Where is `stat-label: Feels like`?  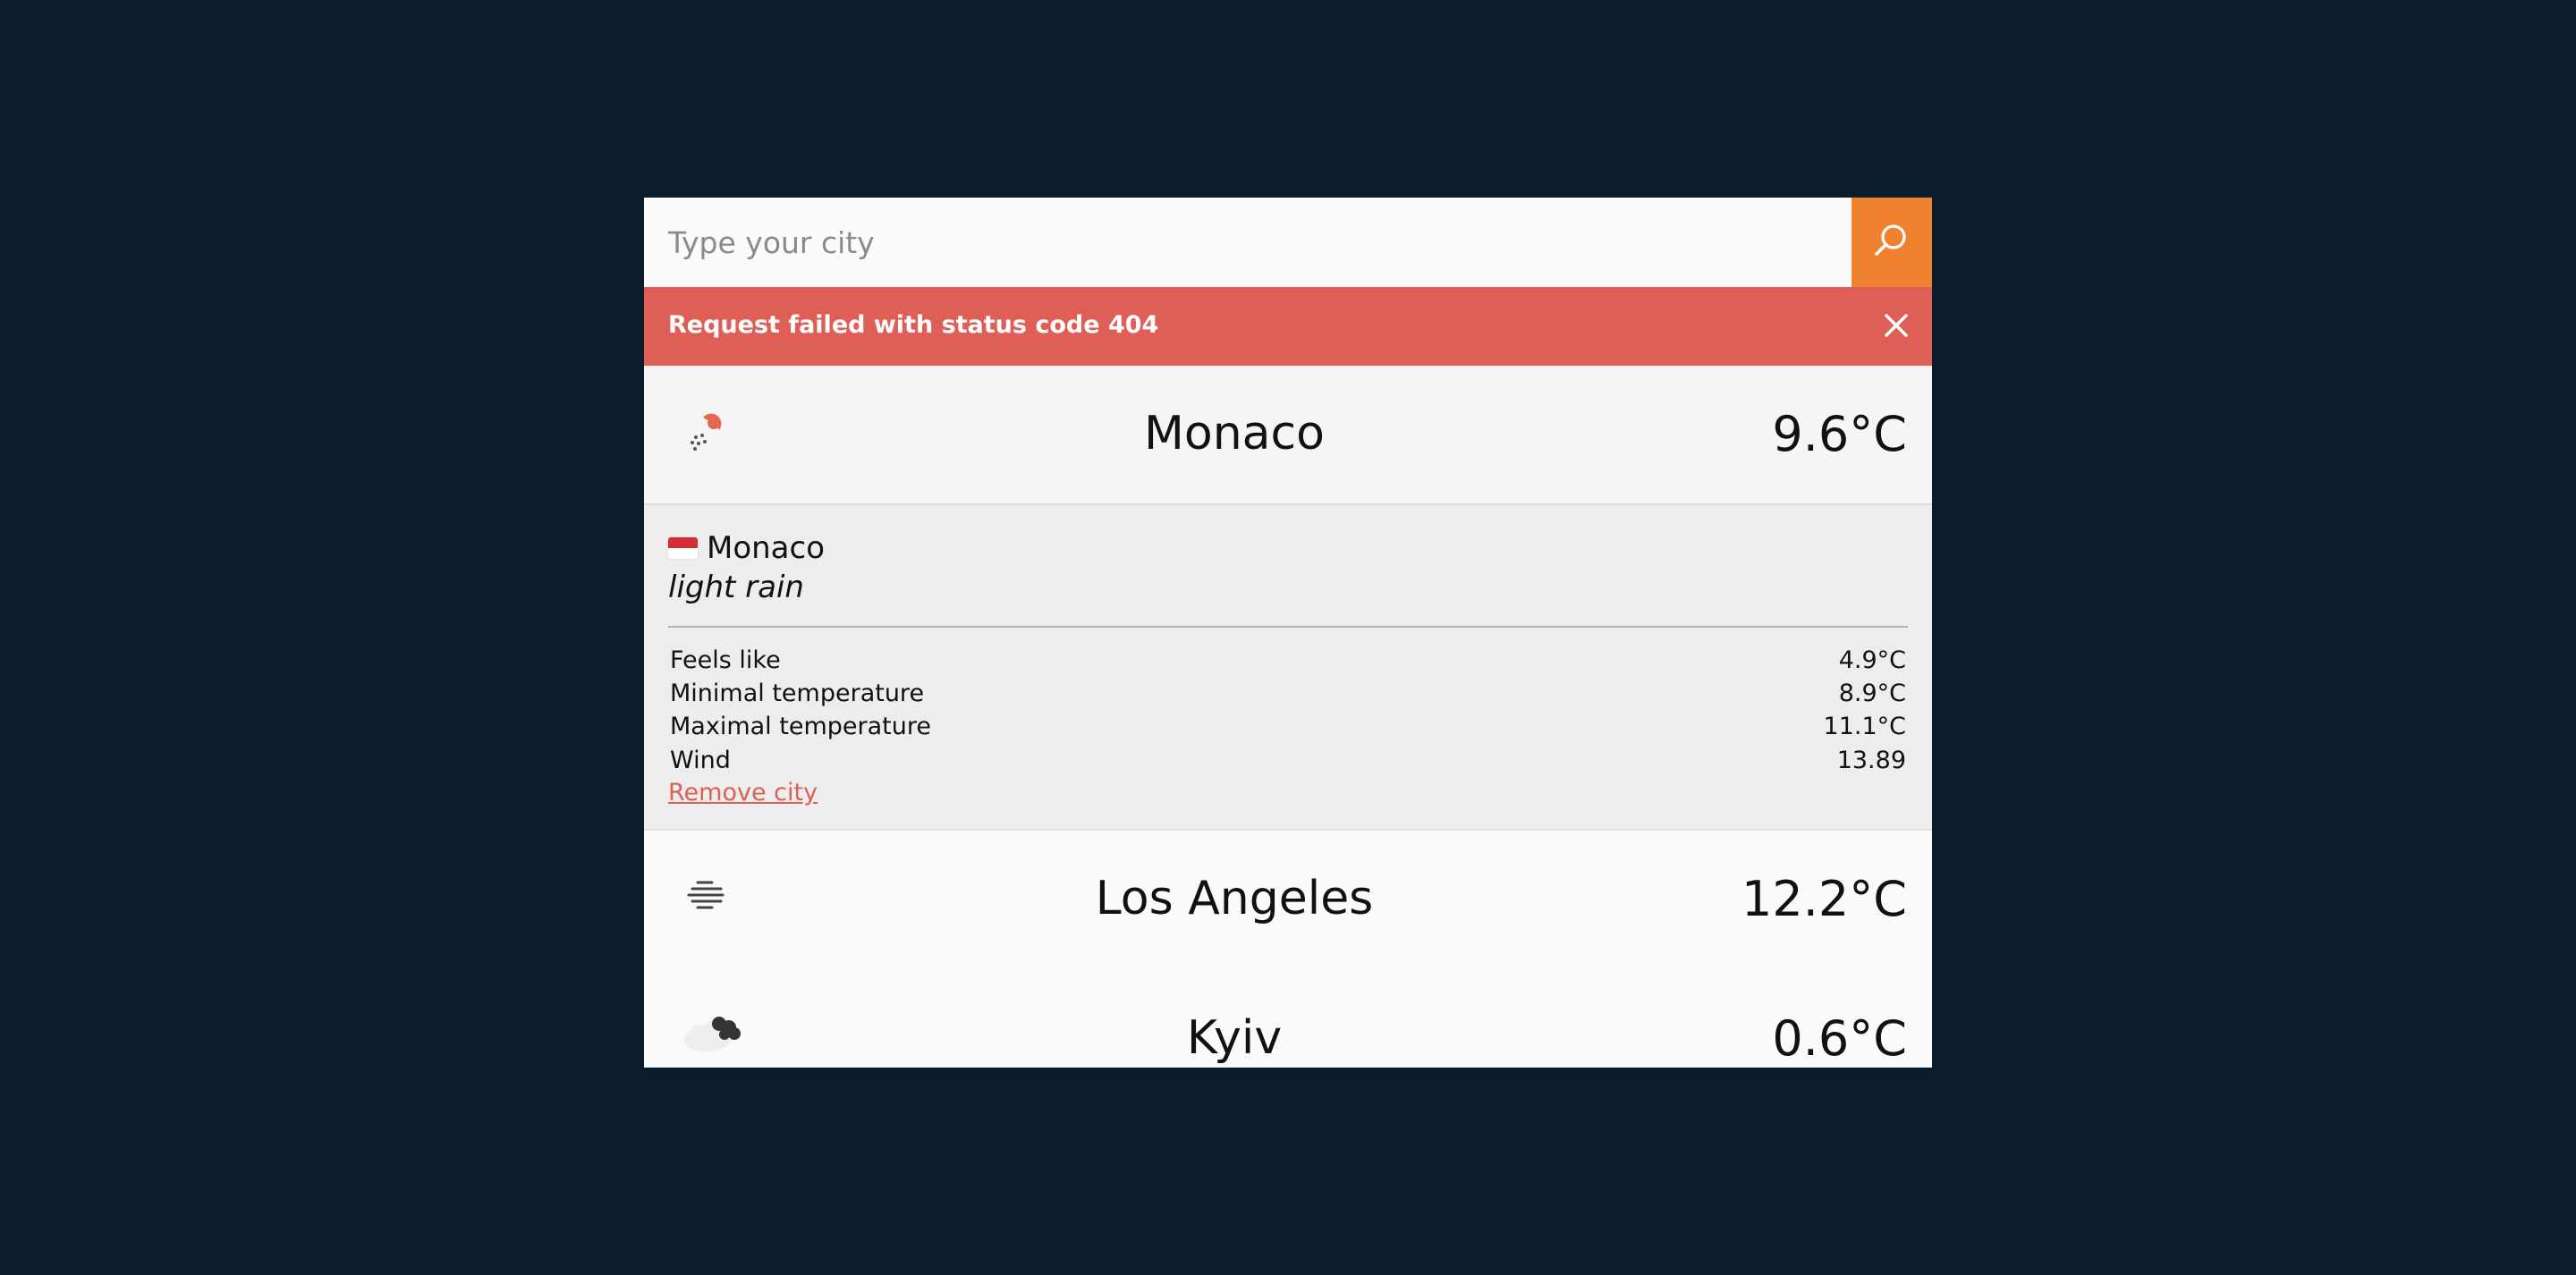 stat-label: Feels like is located at coordinates (725, 660).